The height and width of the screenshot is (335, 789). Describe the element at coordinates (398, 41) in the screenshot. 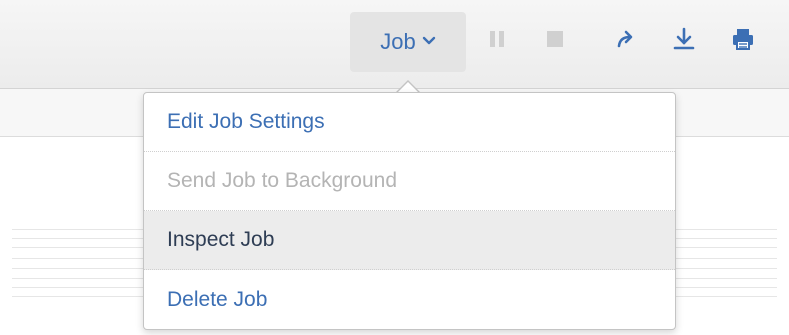

I see `job-menu-label: Job` at that location.